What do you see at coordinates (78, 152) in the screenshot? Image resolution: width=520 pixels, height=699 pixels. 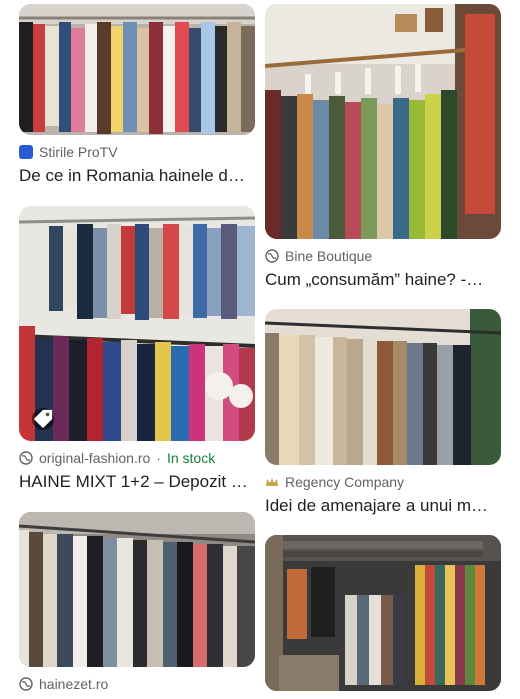 I see `source-name: Stirile ProTV` at bounding box center [78, 152].